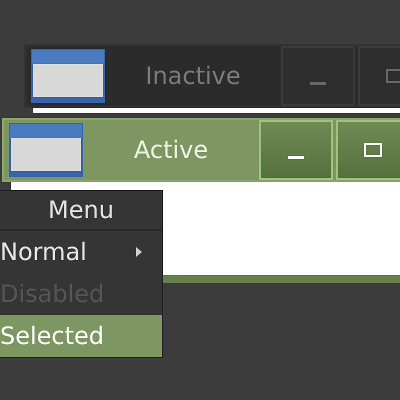 Image resolution: width=400 pixels, height=400 pixels. Describe the element at coordinates (368, 150) in the screenshot. I see `maximize-button` at that location.